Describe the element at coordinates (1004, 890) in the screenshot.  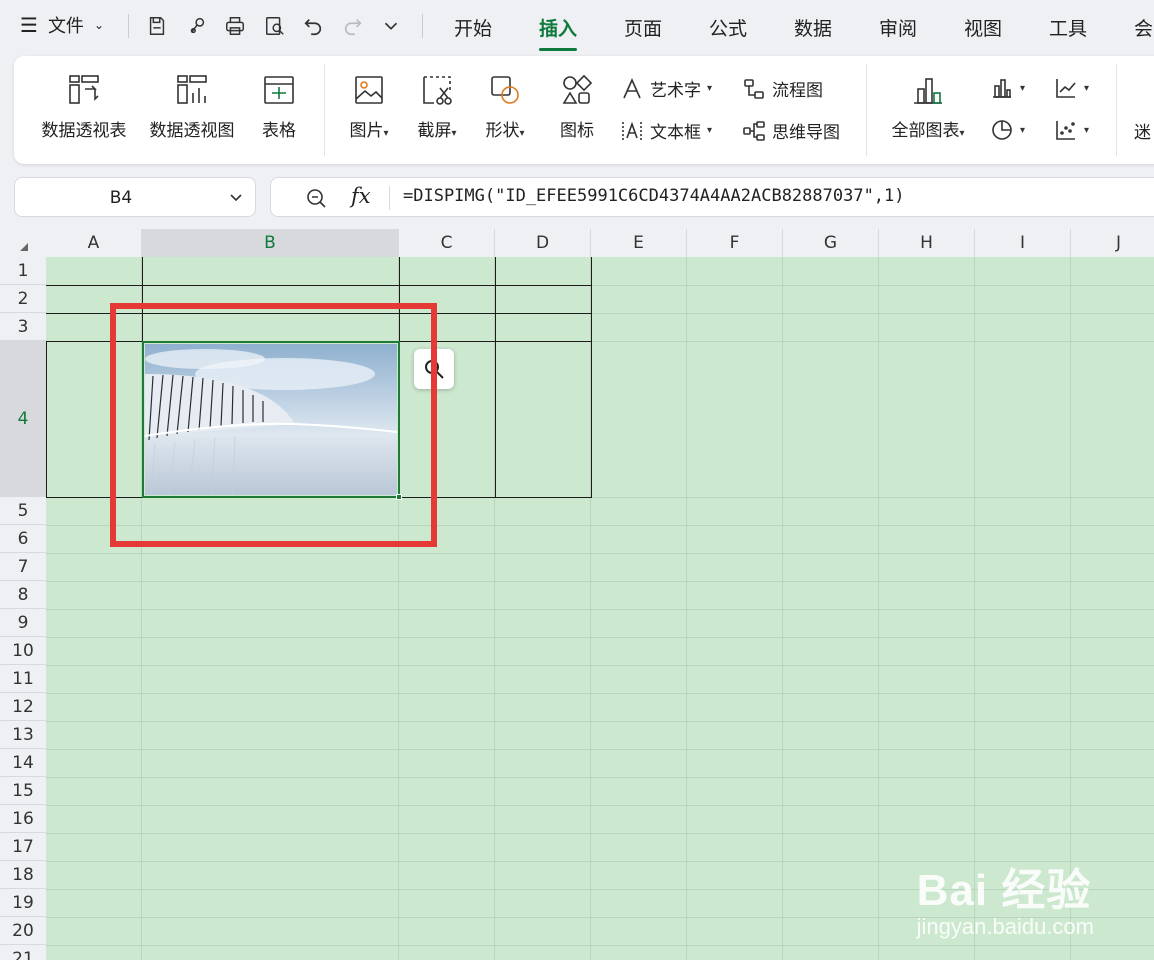
I see `watermark-logo-text: Bai 经验` at that location.